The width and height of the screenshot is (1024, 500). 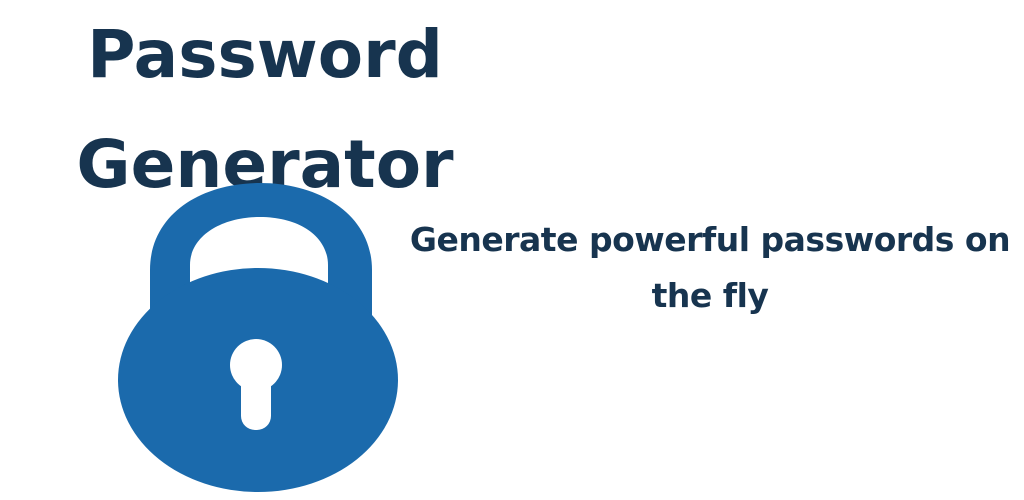 I want to click on tagline: Generate powerful passwords on the fly, so click(x=710, y=267).